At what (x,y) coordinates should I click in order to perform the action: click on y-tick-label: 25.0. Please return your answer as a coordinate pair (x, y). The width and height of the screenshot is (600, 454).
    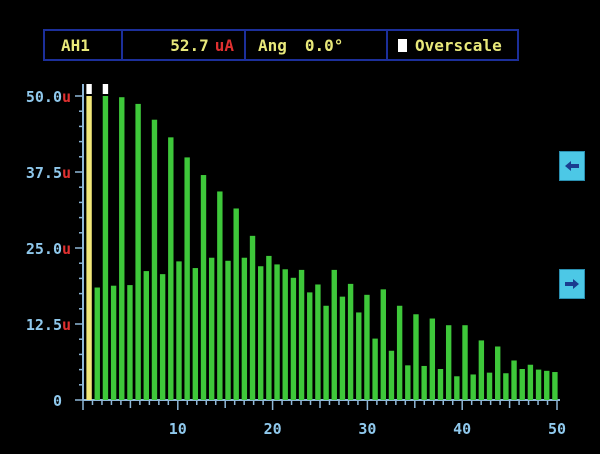
    Looking at the image, I should click on (44, 249).